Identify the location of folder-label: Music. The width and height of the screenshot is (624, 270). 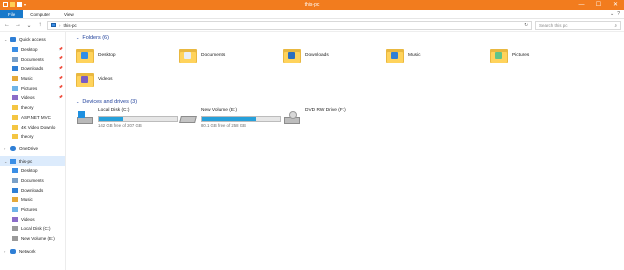
(414, 55).